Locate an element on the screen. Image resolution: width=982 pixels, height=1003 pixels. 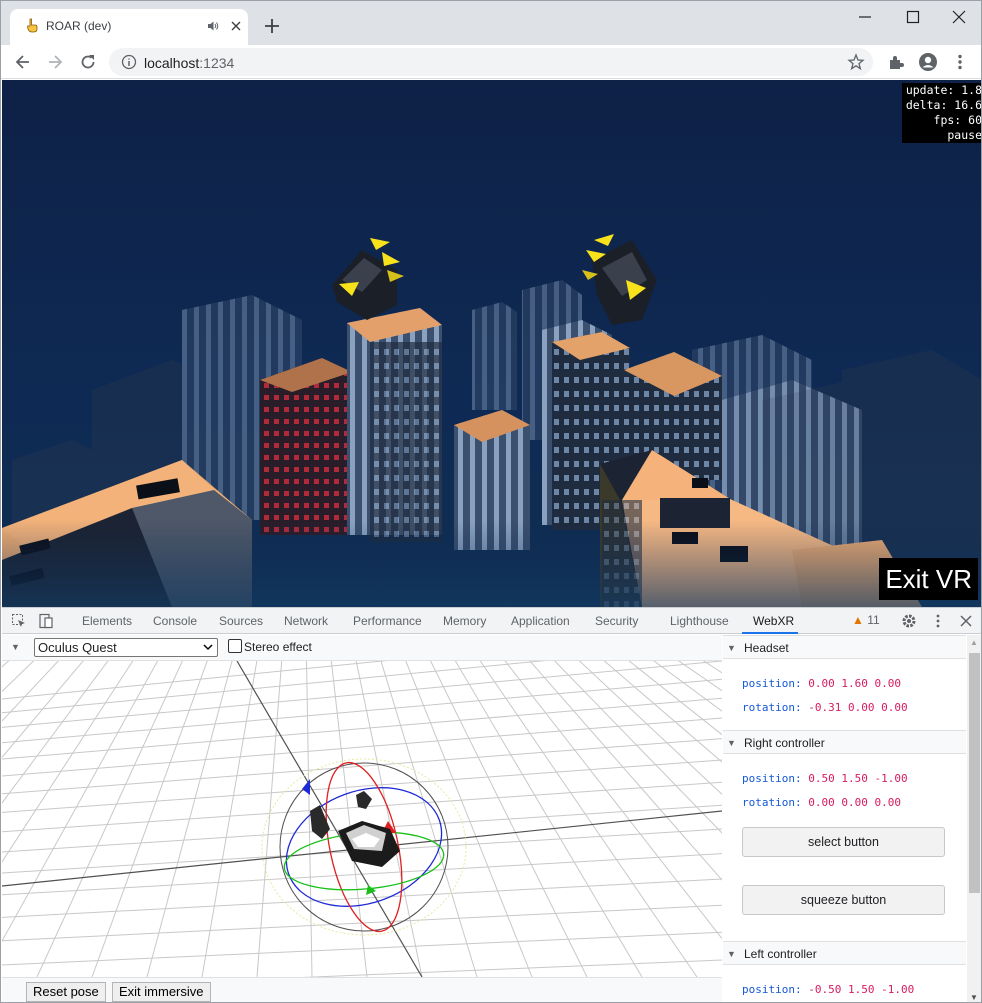
headset-rotation-value: -0.31 0.00 0.00 is located at coordinates (857, 707).